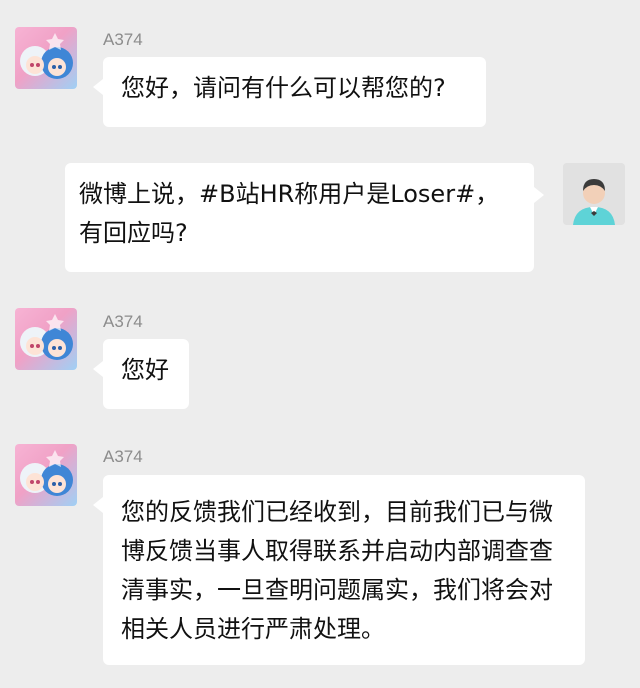 The height and width of the screenshot is (688, 640). What do you see at coordinates (141, 374) in the screenshot?
I see `message-bubble: 您好` at bounding box center [141, 374].